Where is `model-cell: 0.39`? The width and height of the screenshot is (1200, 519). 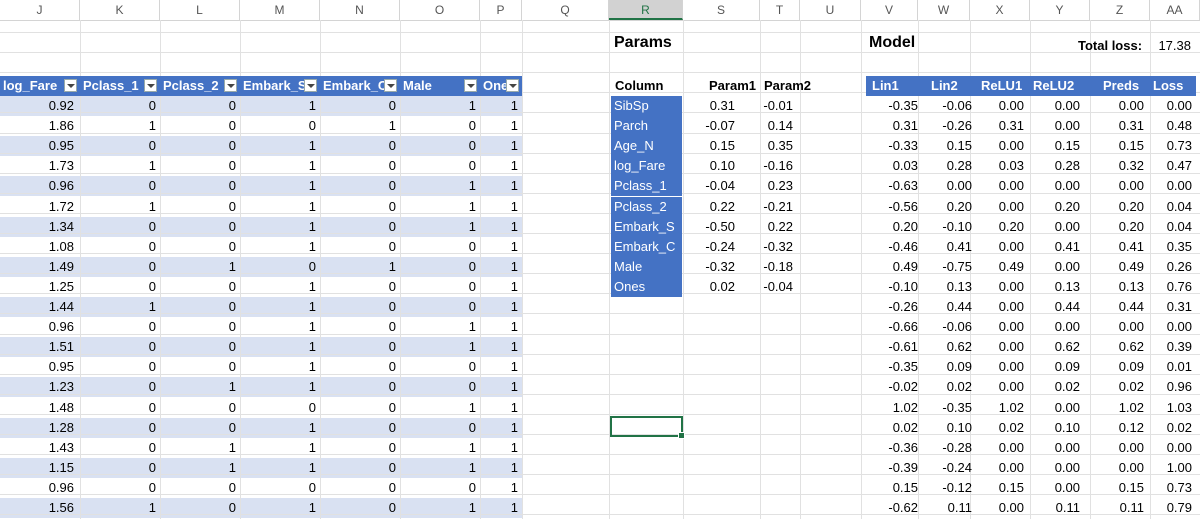
model-cell: 0.39 is located at coordinates (1172, 347).